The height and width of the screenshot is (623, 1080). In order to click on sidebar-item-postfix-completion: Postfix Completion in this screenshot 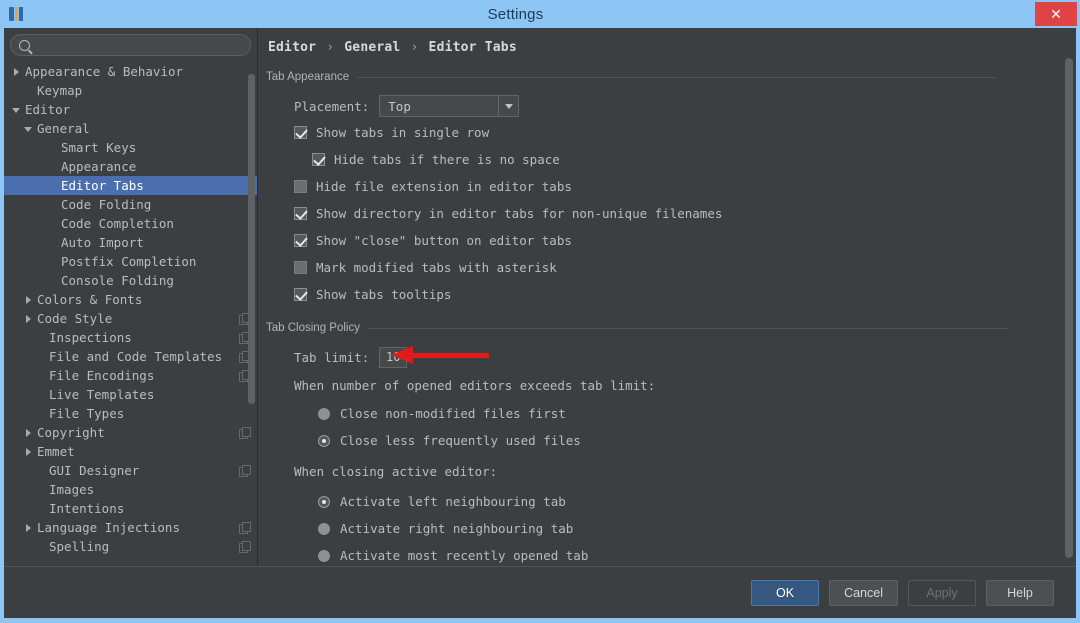, I will do `click(130, 261)`.